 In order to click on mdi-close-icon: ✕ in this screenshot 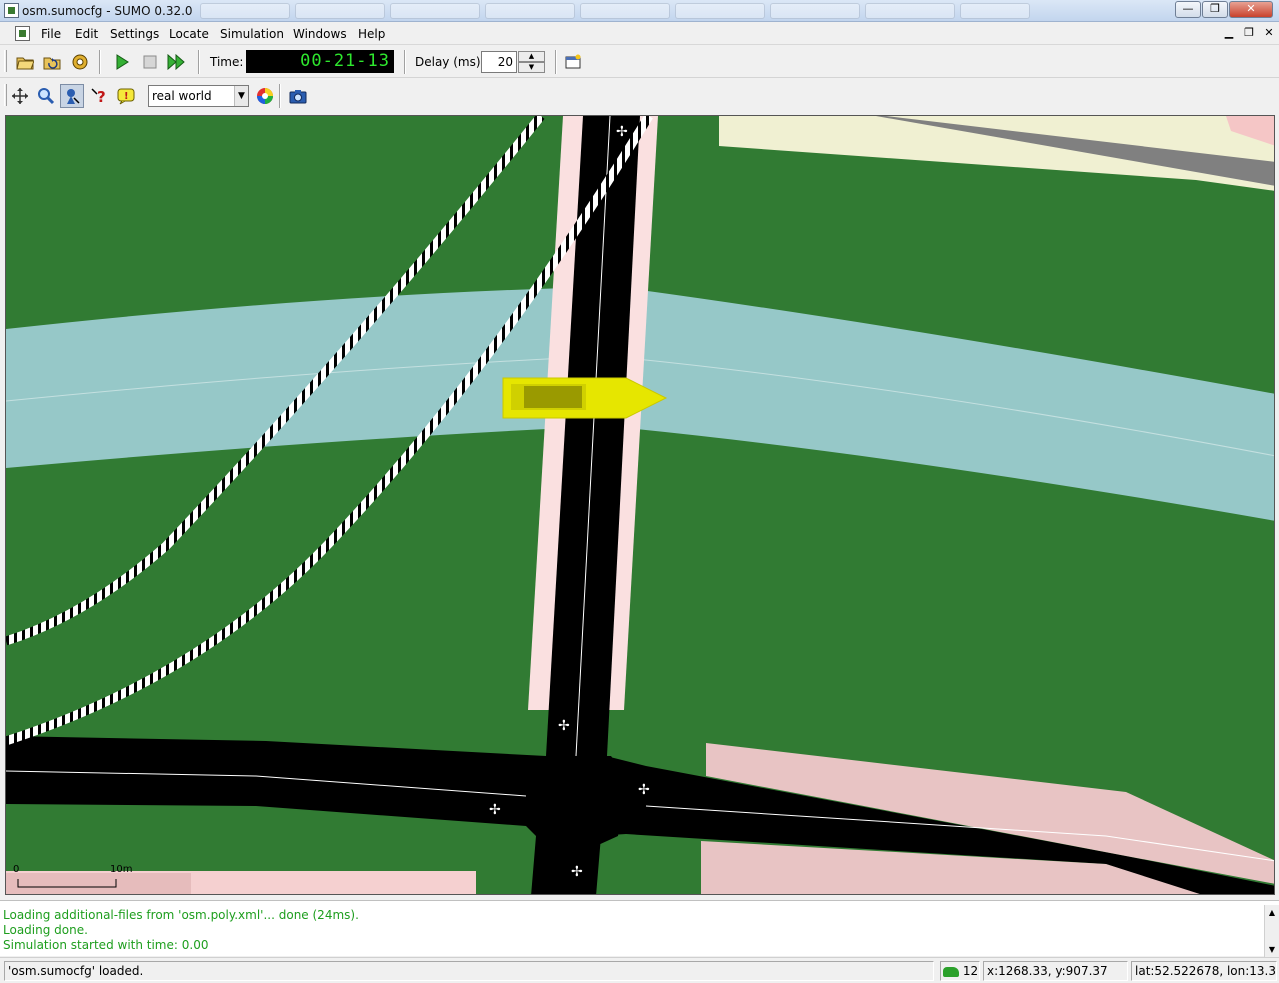, I will do `click(1269, 33)`.